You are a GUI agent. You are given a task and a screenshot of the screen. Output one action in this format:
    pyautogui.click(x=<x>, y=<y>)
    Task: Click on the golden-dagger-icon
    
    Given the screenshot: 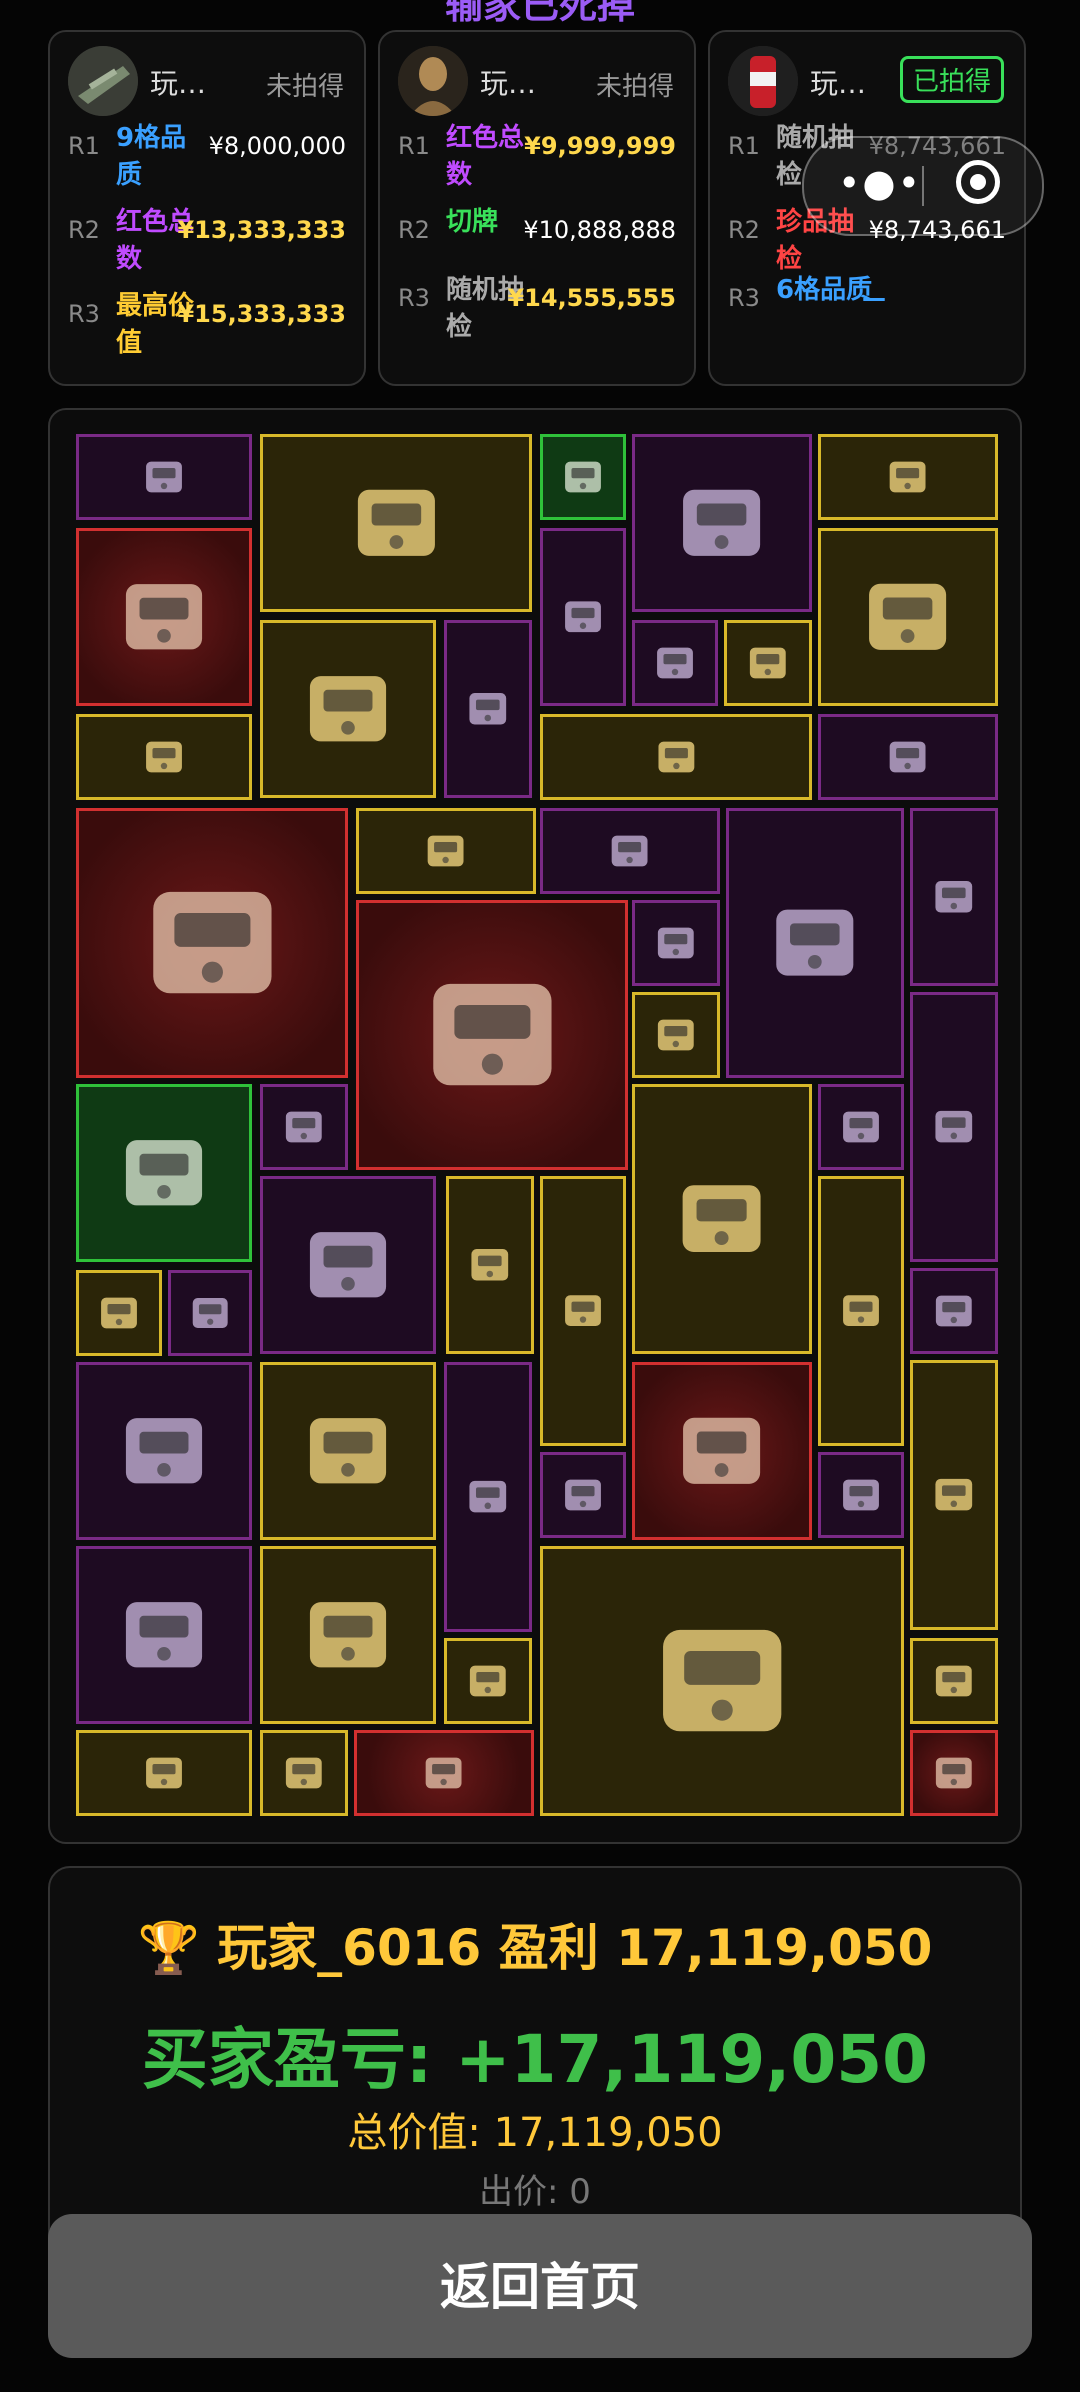 What is the action you would take?
    pyautogui.click(x=954, y=897)
    